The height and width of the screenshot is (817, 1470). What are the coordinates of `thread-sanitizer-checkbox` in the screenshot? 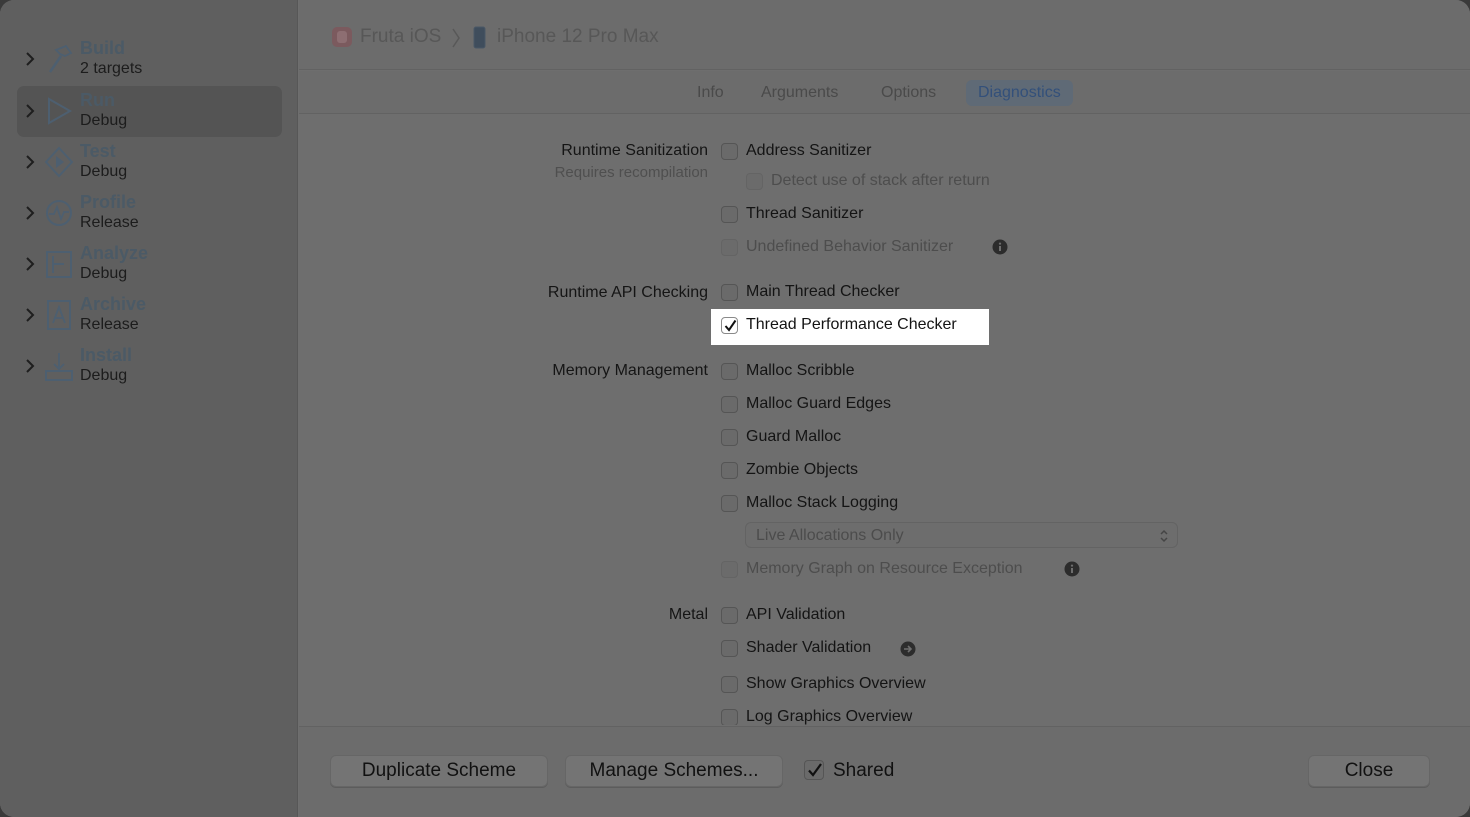 It's located at (729, 214).